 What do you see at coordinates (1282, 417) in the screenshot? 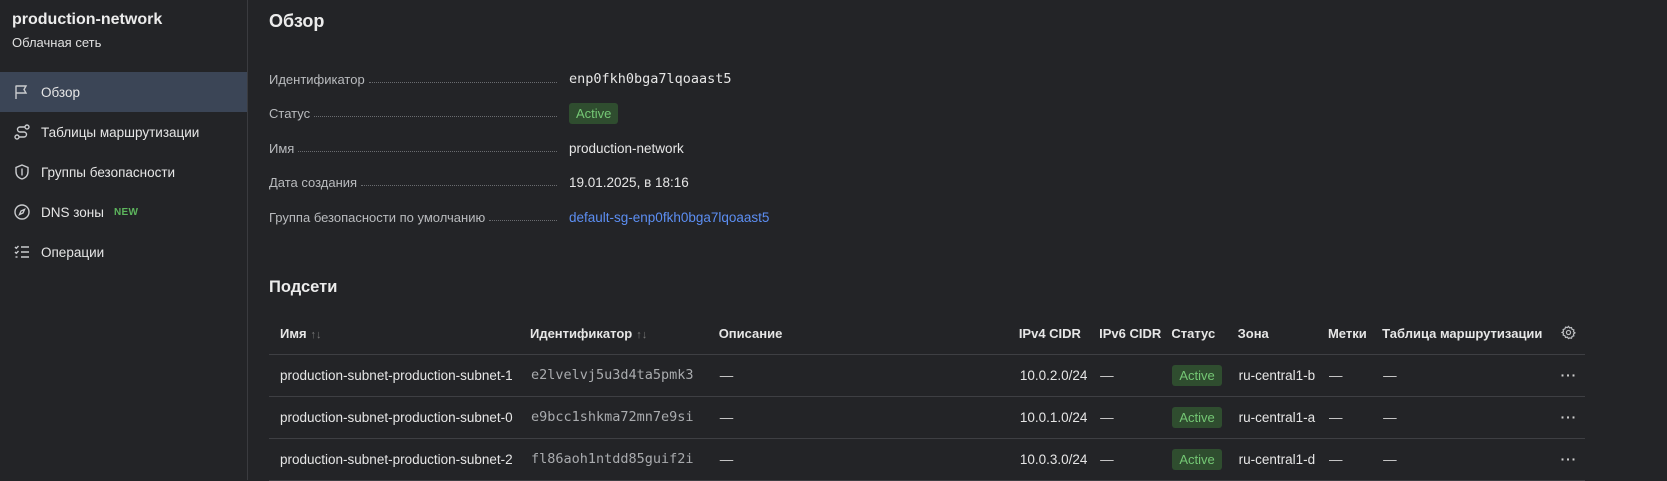
I see `subnet-zone: ru-central1-a` at bounding box center [1282, 417].